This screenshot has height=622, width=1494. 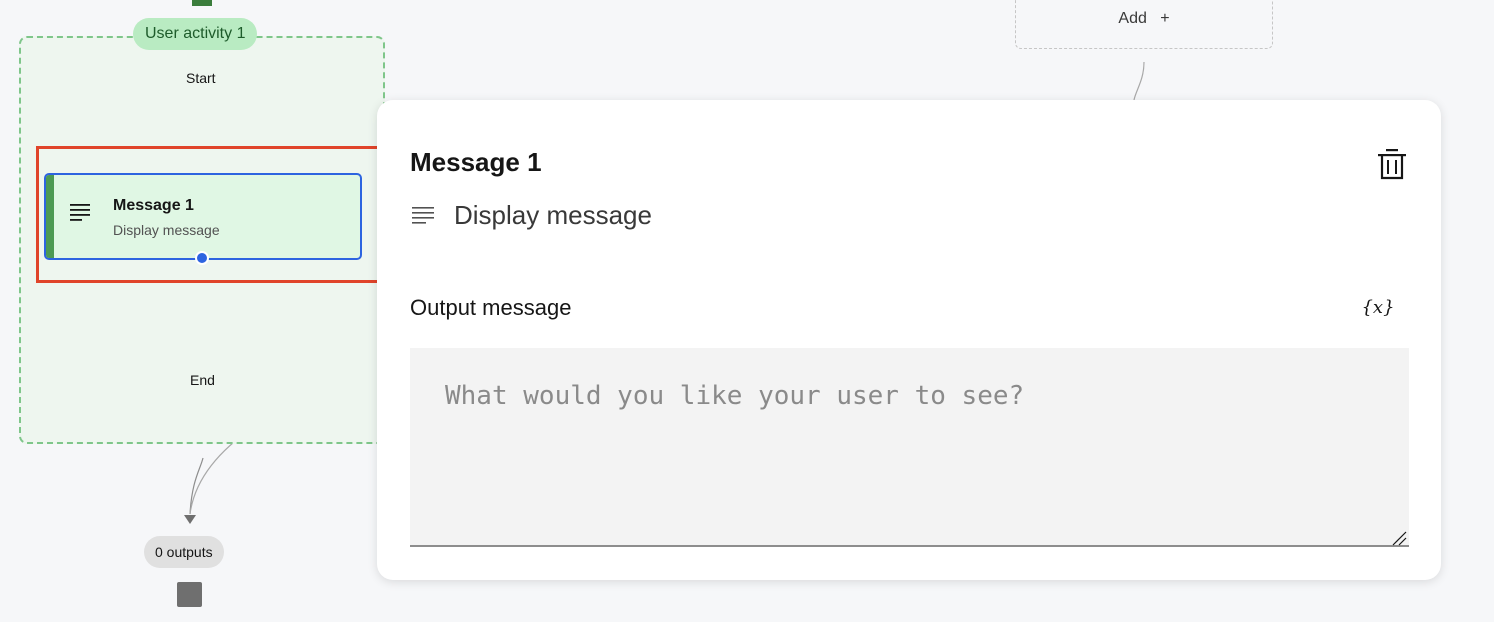 What do you see at coordinates (153, 205) in the screenshot?
I see `node-title: Message 1` at bounding box center [153, 205].